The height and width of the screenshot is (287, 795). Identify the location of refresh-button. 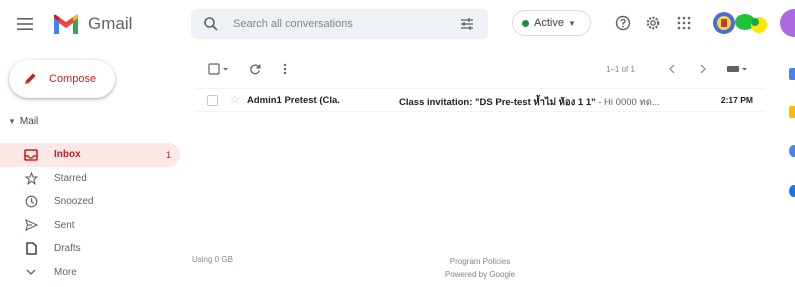
(255, 69).